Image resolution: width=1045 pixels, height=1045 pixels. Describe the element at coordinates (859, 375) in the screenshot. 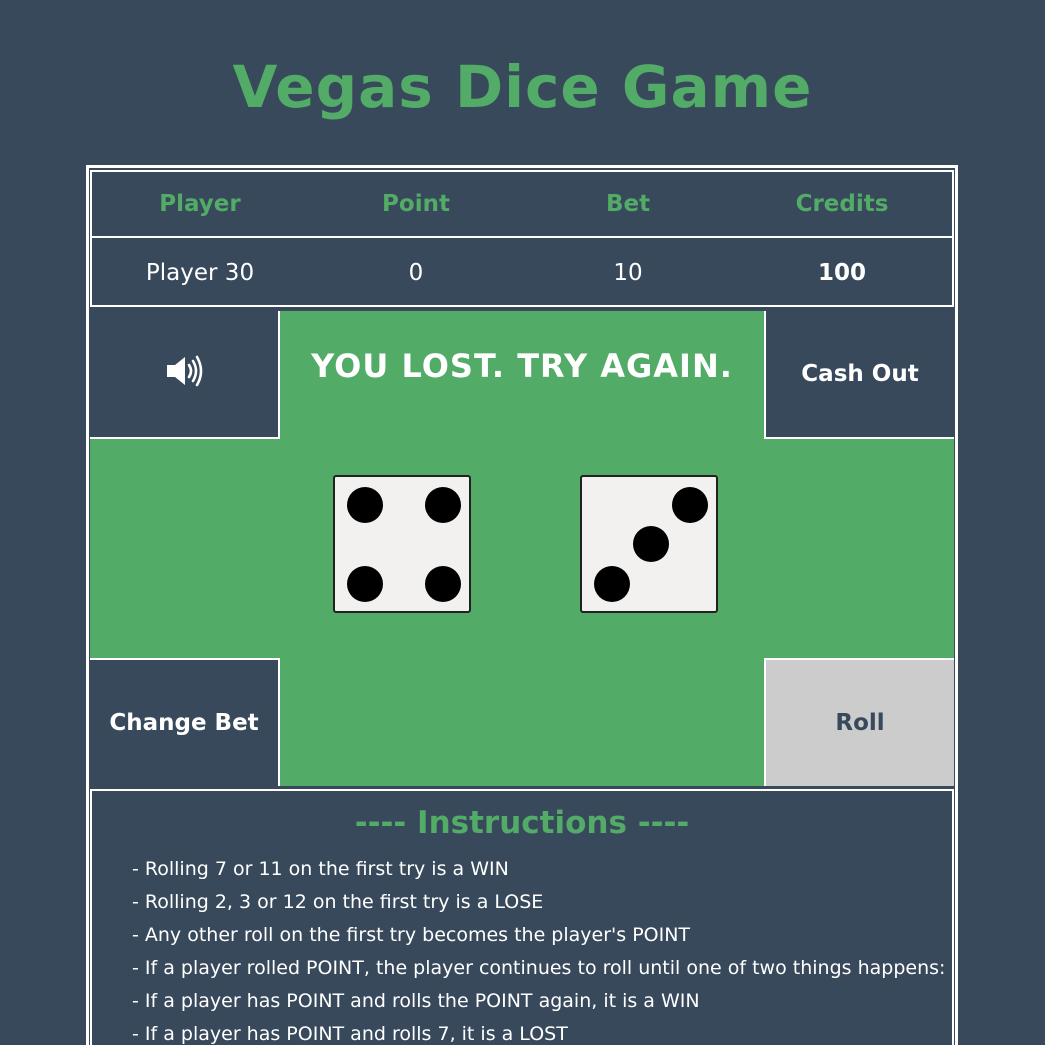

I see `cash-out-button: Cash Out` at that location.